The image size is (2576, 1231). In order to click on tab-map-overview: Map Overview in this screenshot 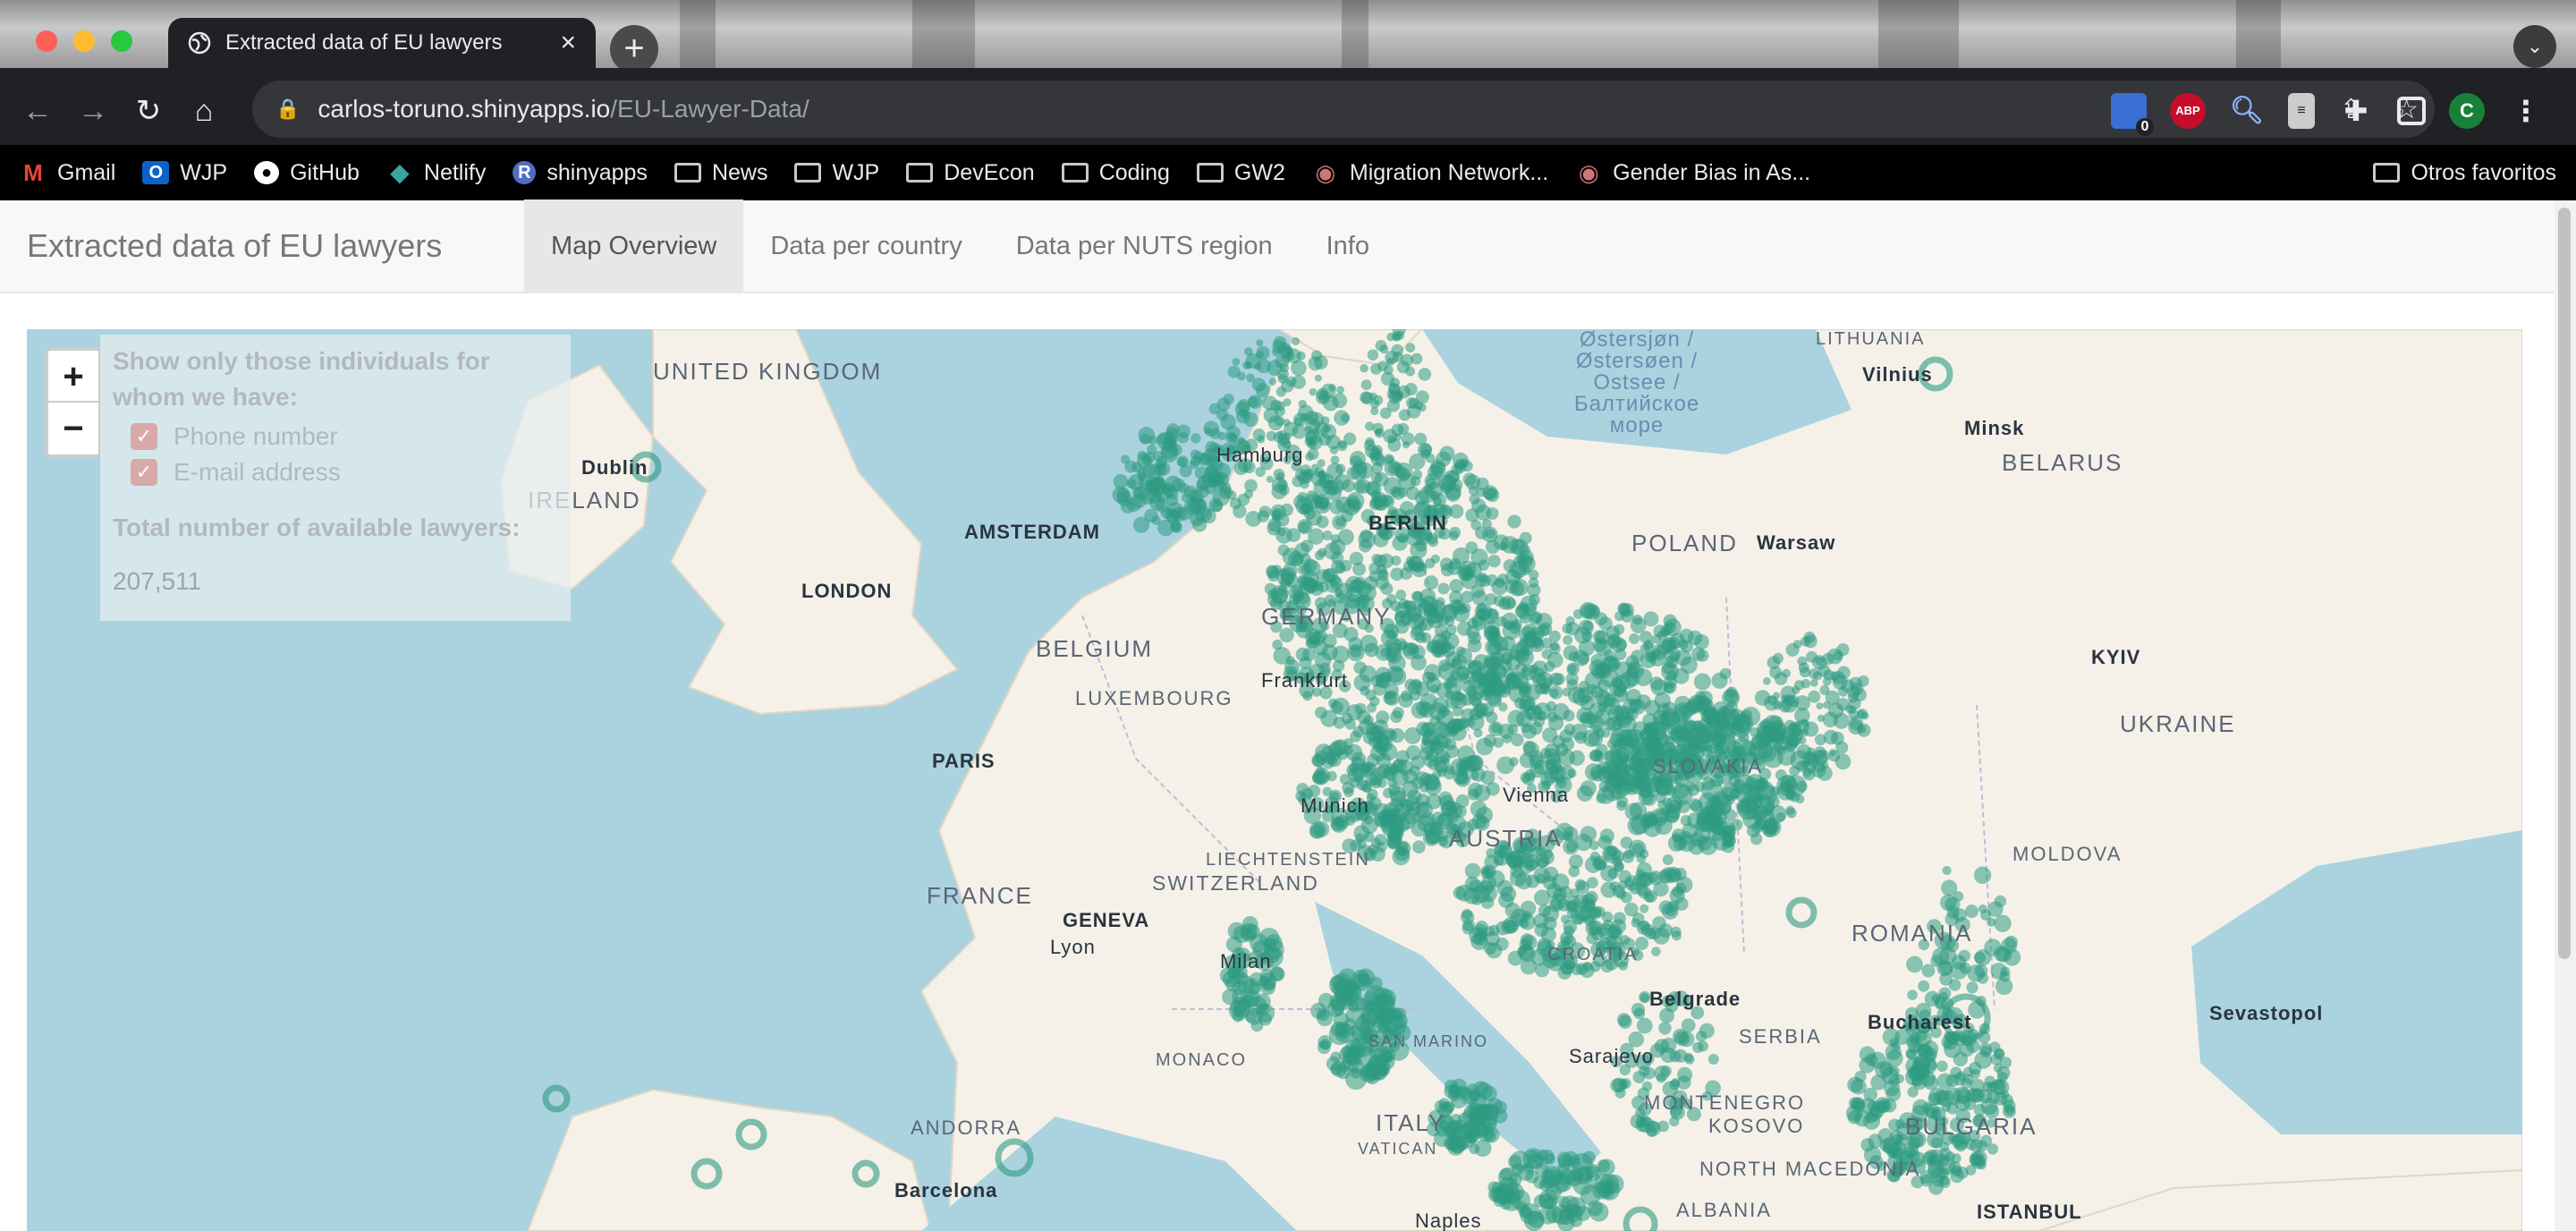, I will do `click(634, 246)`.